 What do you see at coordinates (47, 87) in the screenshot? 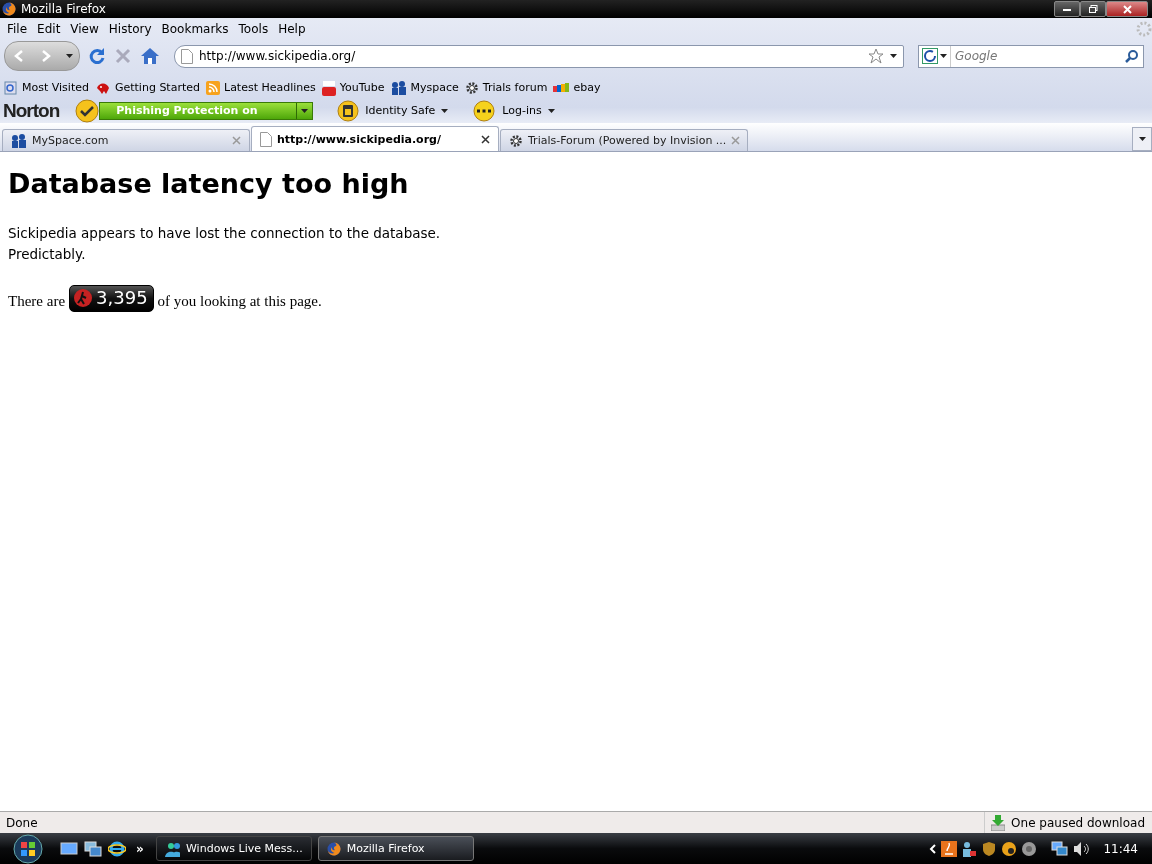
I see `bookmark-link: Most Visited` at bounding box center [47, 87].